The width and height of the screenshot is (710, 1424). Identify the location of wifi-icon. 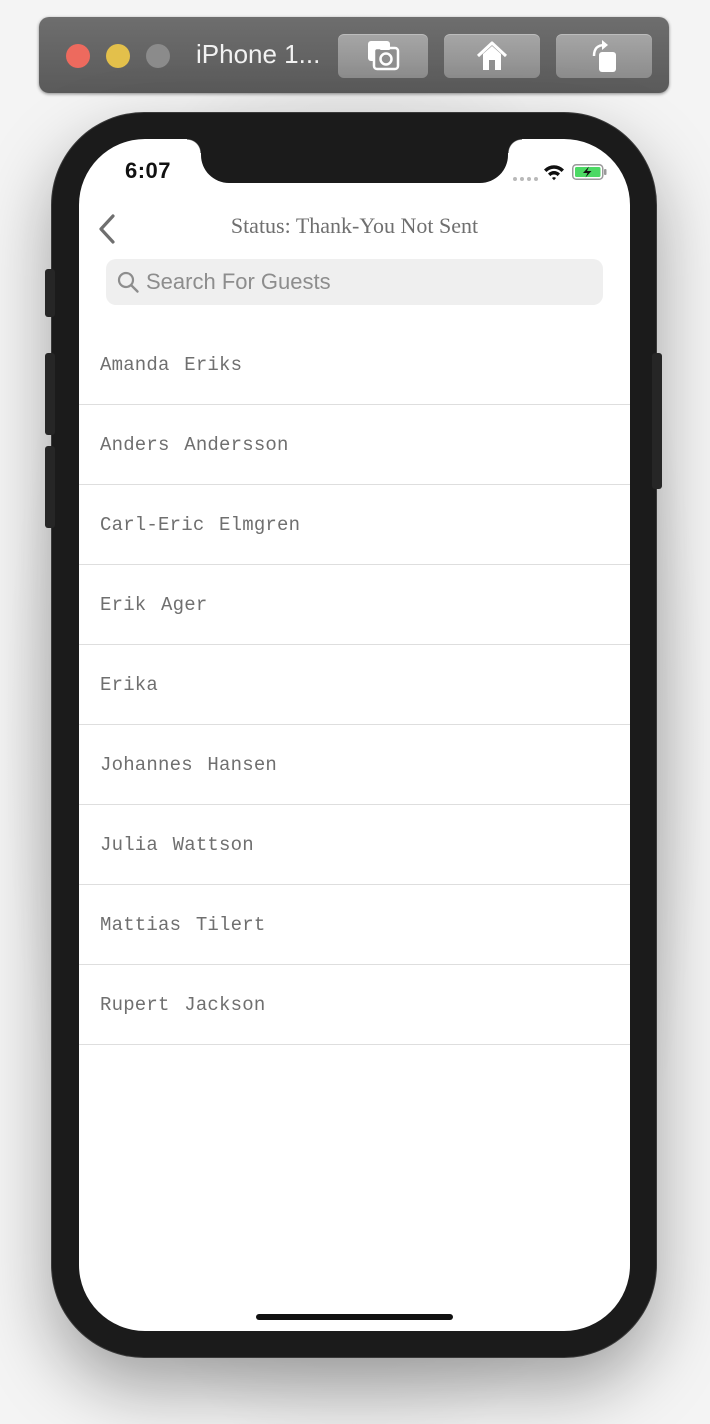
(554, 173).